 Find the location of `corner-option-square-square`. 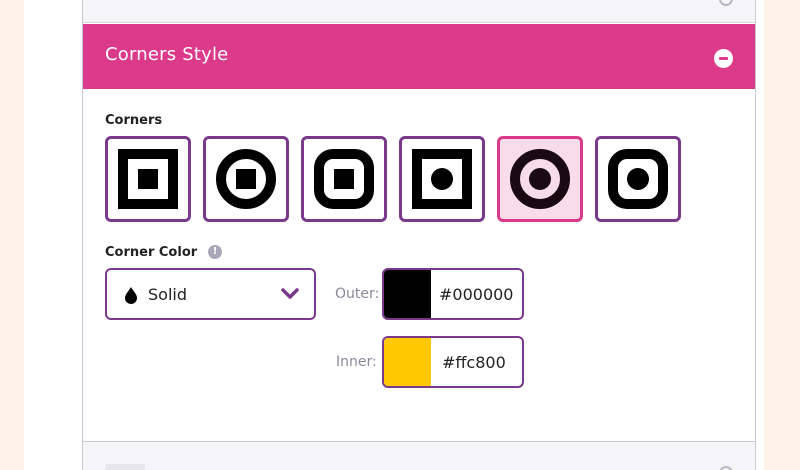

corner-option-square-square is located at coordinates (148, 179).